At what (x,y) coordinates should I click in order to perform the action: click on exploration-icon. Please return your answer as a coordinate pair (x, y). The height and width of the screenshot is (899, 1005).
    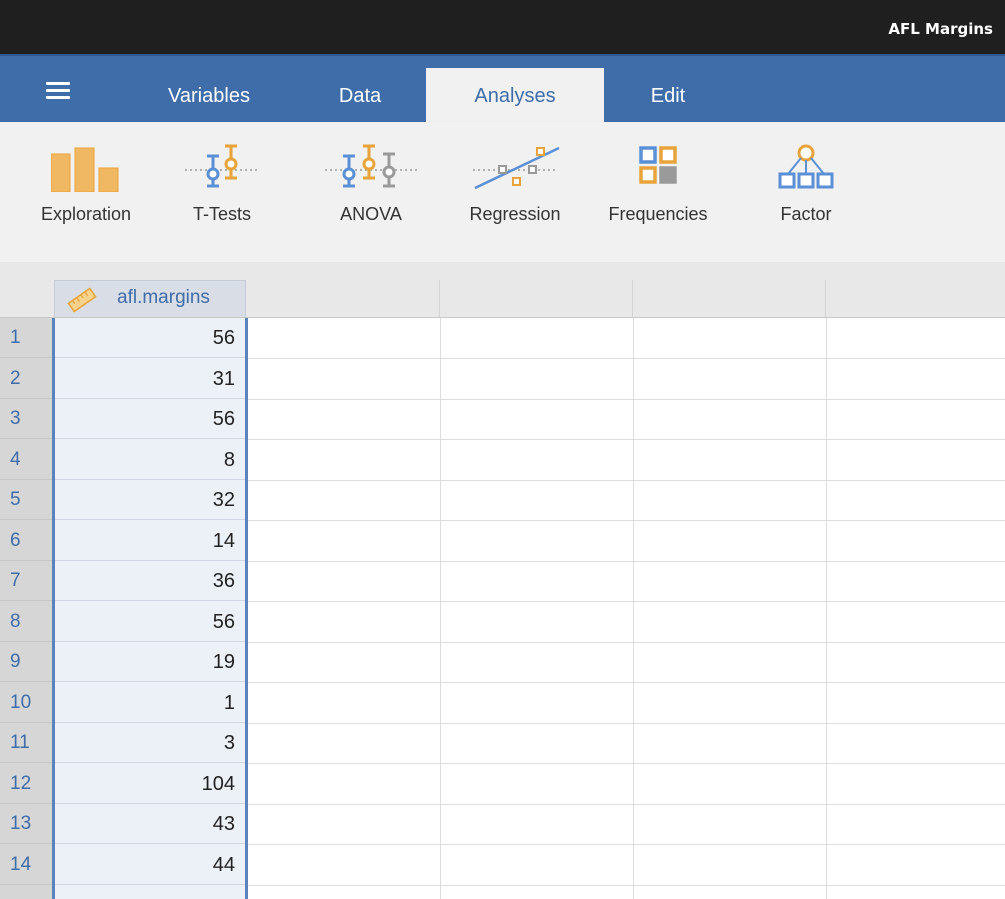
    Looking at the image, I should click on (85, 169).